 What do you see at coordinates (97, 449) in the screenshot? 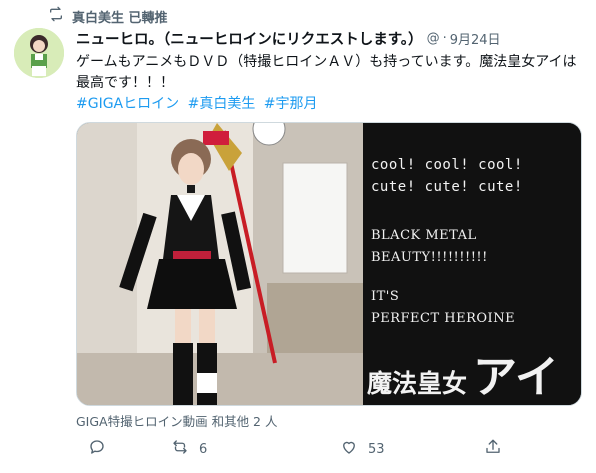
I see `reply-icon` at bounding box center [97, 449].